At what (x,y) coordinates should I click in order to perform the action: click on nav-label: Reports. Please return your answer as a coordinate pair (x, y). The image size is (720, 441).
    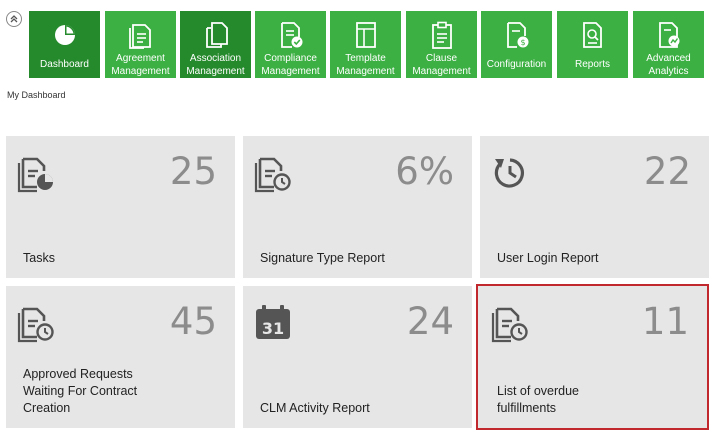
    Looking at the image, I should click on (592, 64).